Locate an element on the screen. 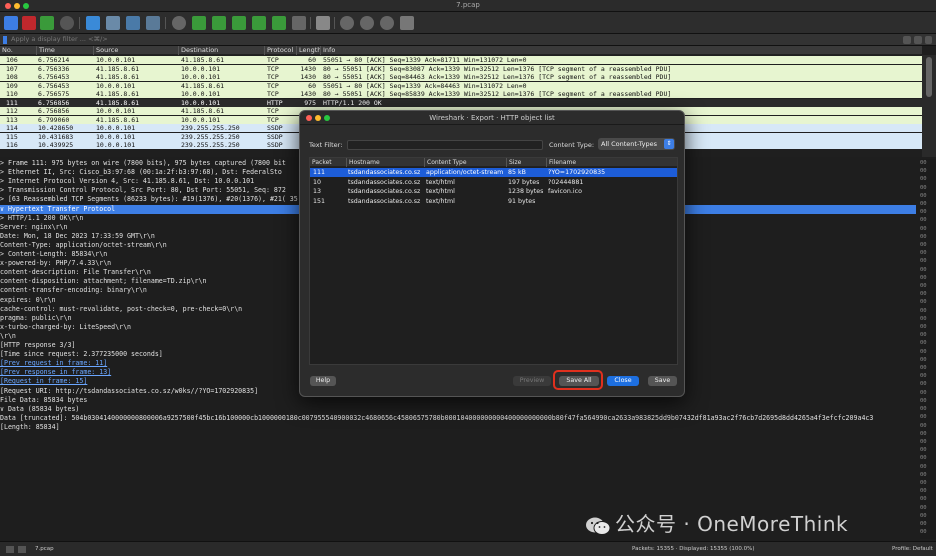 The image size is (936, 556). column-destination: Destination is located at coordinates (221, 50).